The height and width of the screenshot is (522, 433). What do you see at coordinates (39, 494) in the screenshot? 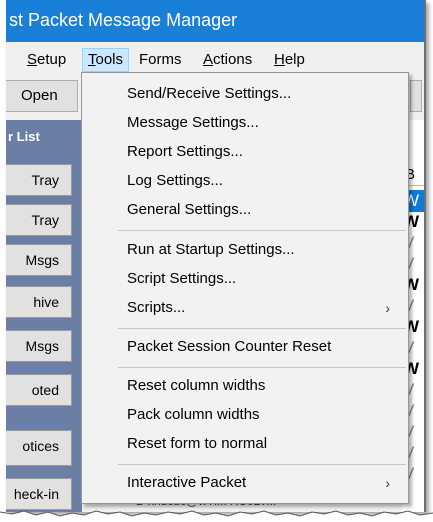
I see `sidebar-button-check-in: heck-in` at bounding box center [39, 494].